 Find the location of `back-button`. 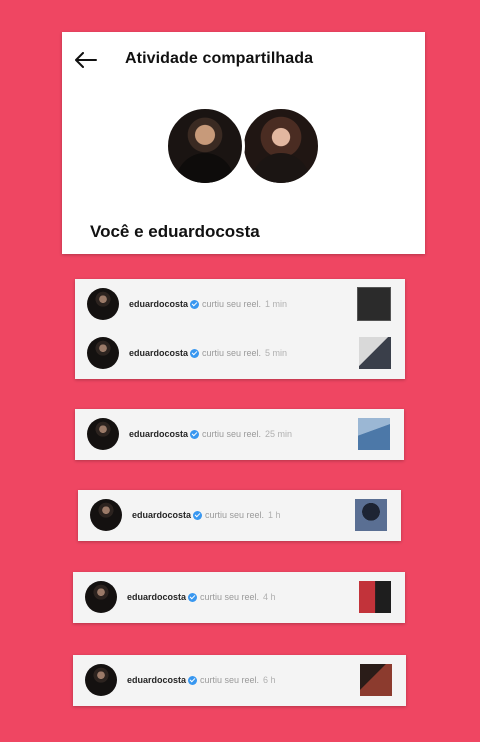

back-button is located at coordinates (86, 60).